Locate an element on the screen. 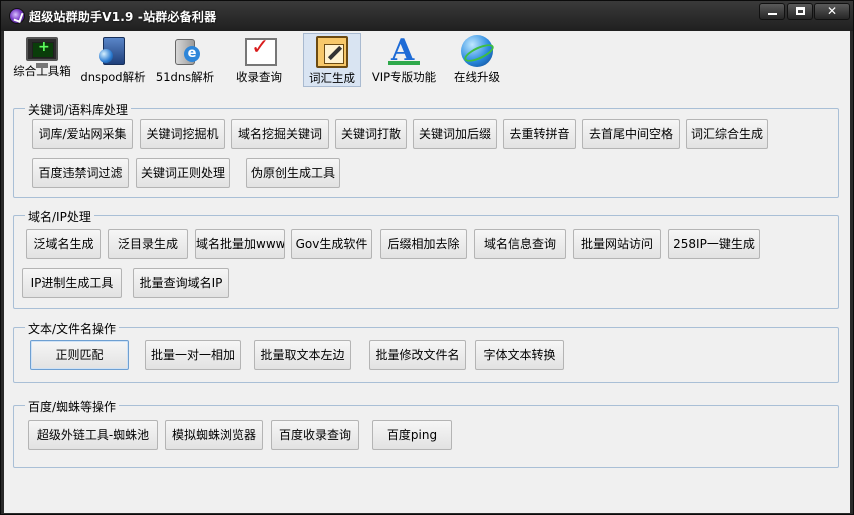  toolbar-vip-button: VIP专版功能 is located at coordinates (404, 60).